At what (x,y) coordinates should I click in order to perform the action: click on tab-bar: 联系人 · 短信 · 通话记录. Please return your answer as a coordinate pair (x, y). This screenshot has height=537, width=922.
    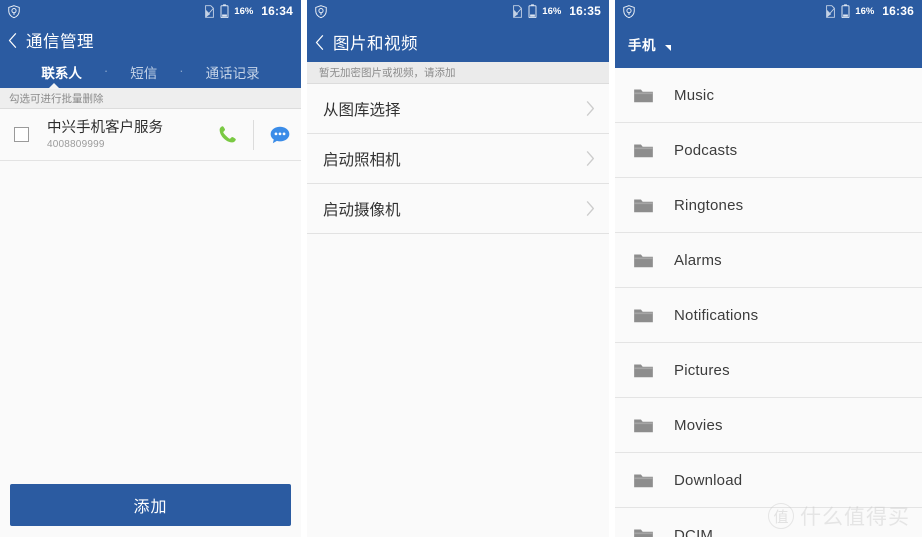
    Looking at the image, I should click on (150, 73).